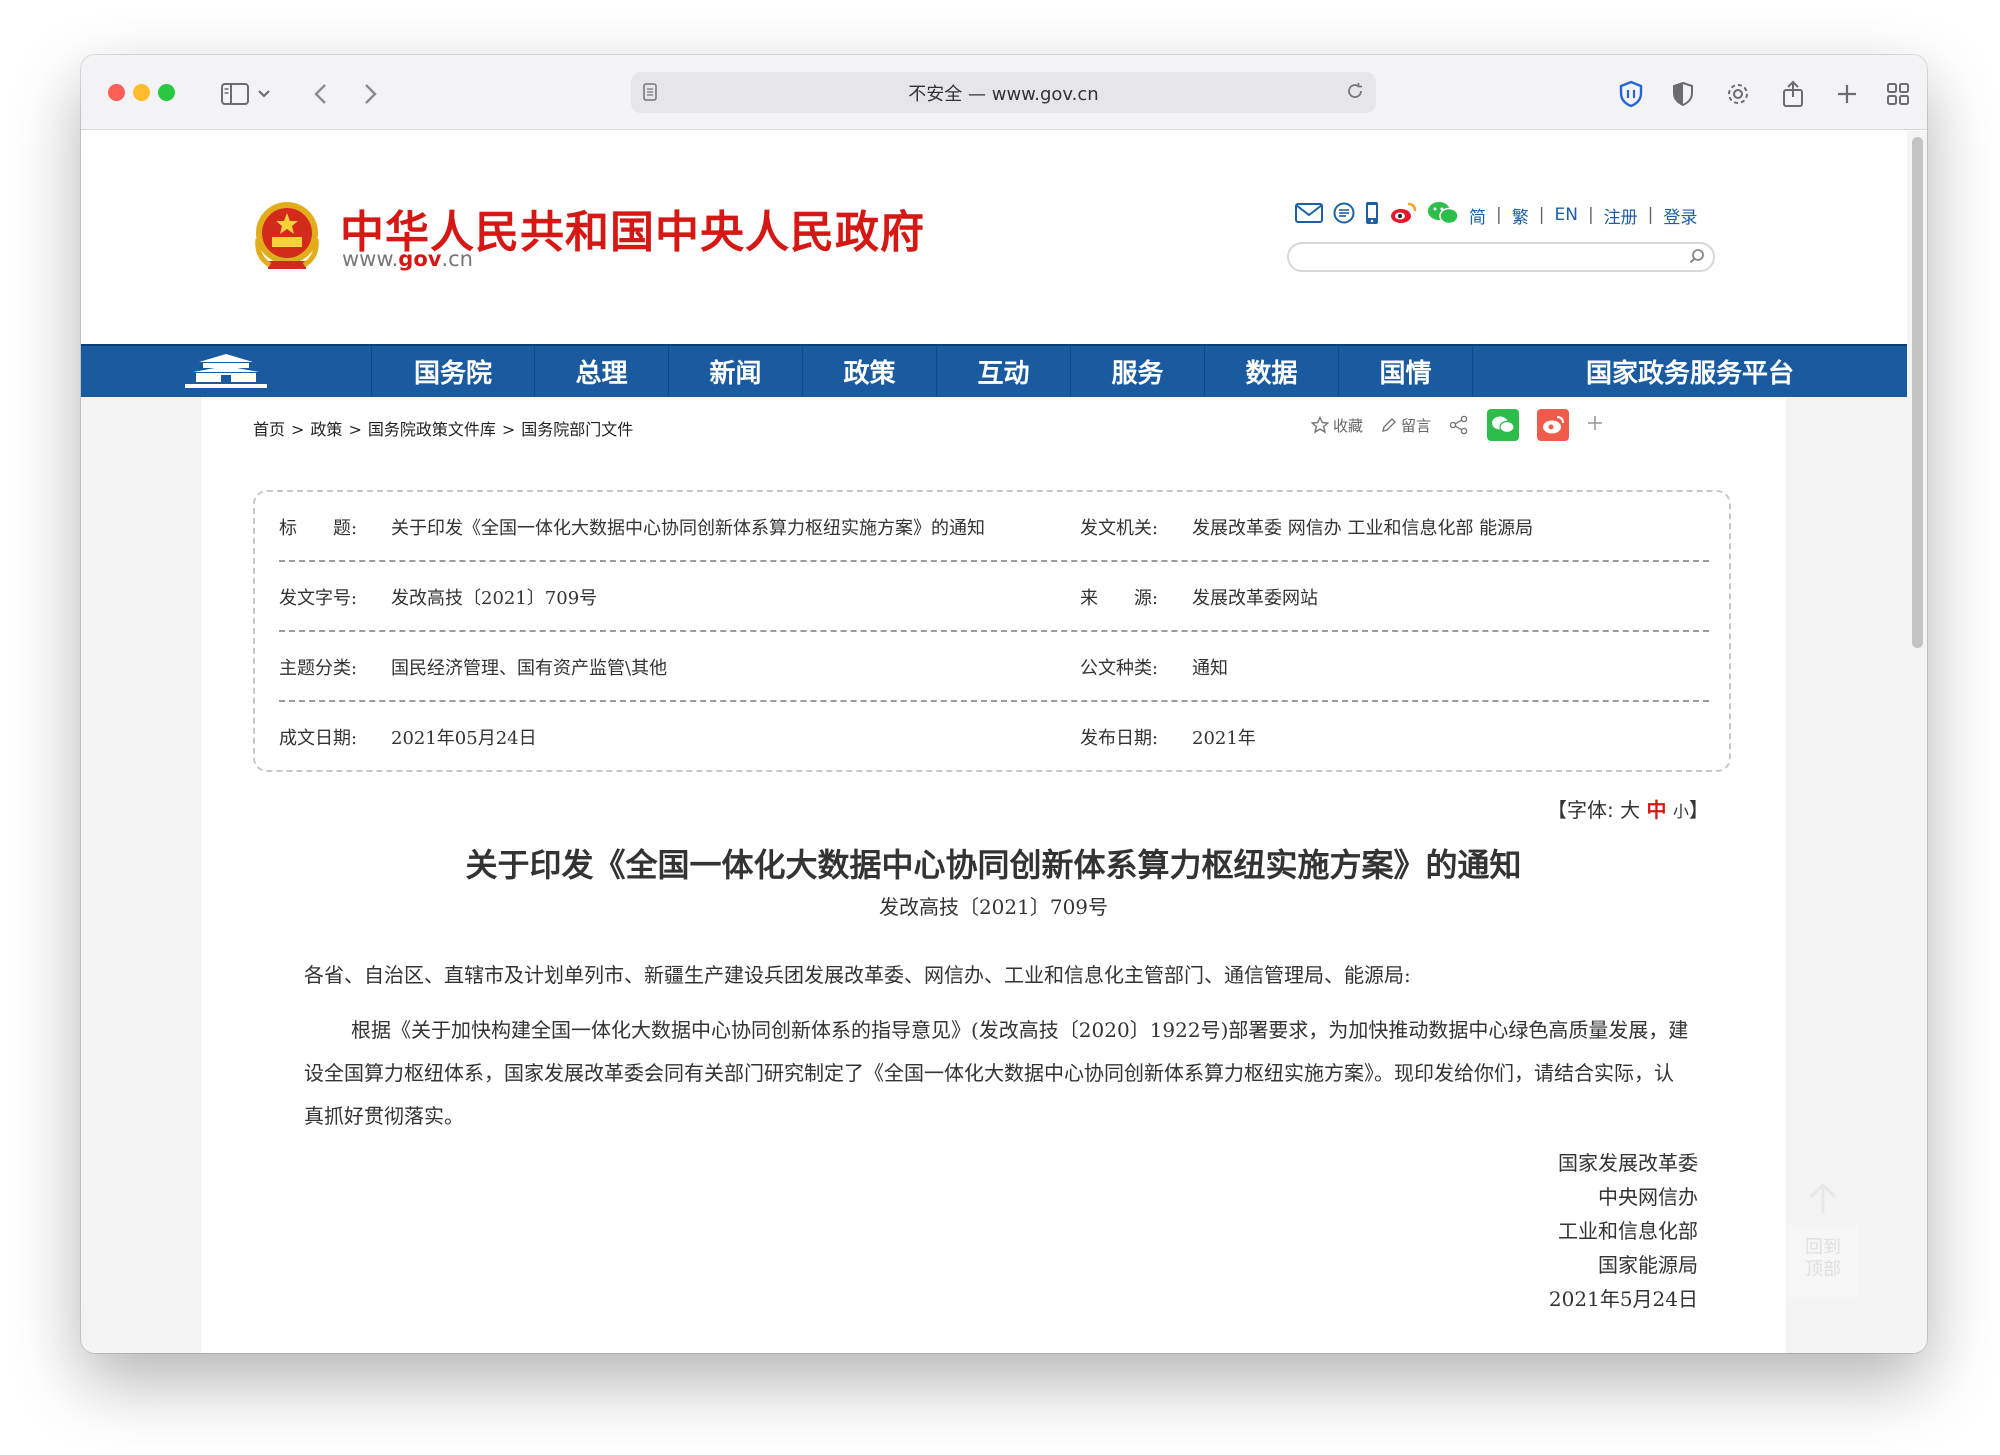 The height and width of the screenshot is (1455, 2000). I want to click on message-icon, so click(1344, 215).